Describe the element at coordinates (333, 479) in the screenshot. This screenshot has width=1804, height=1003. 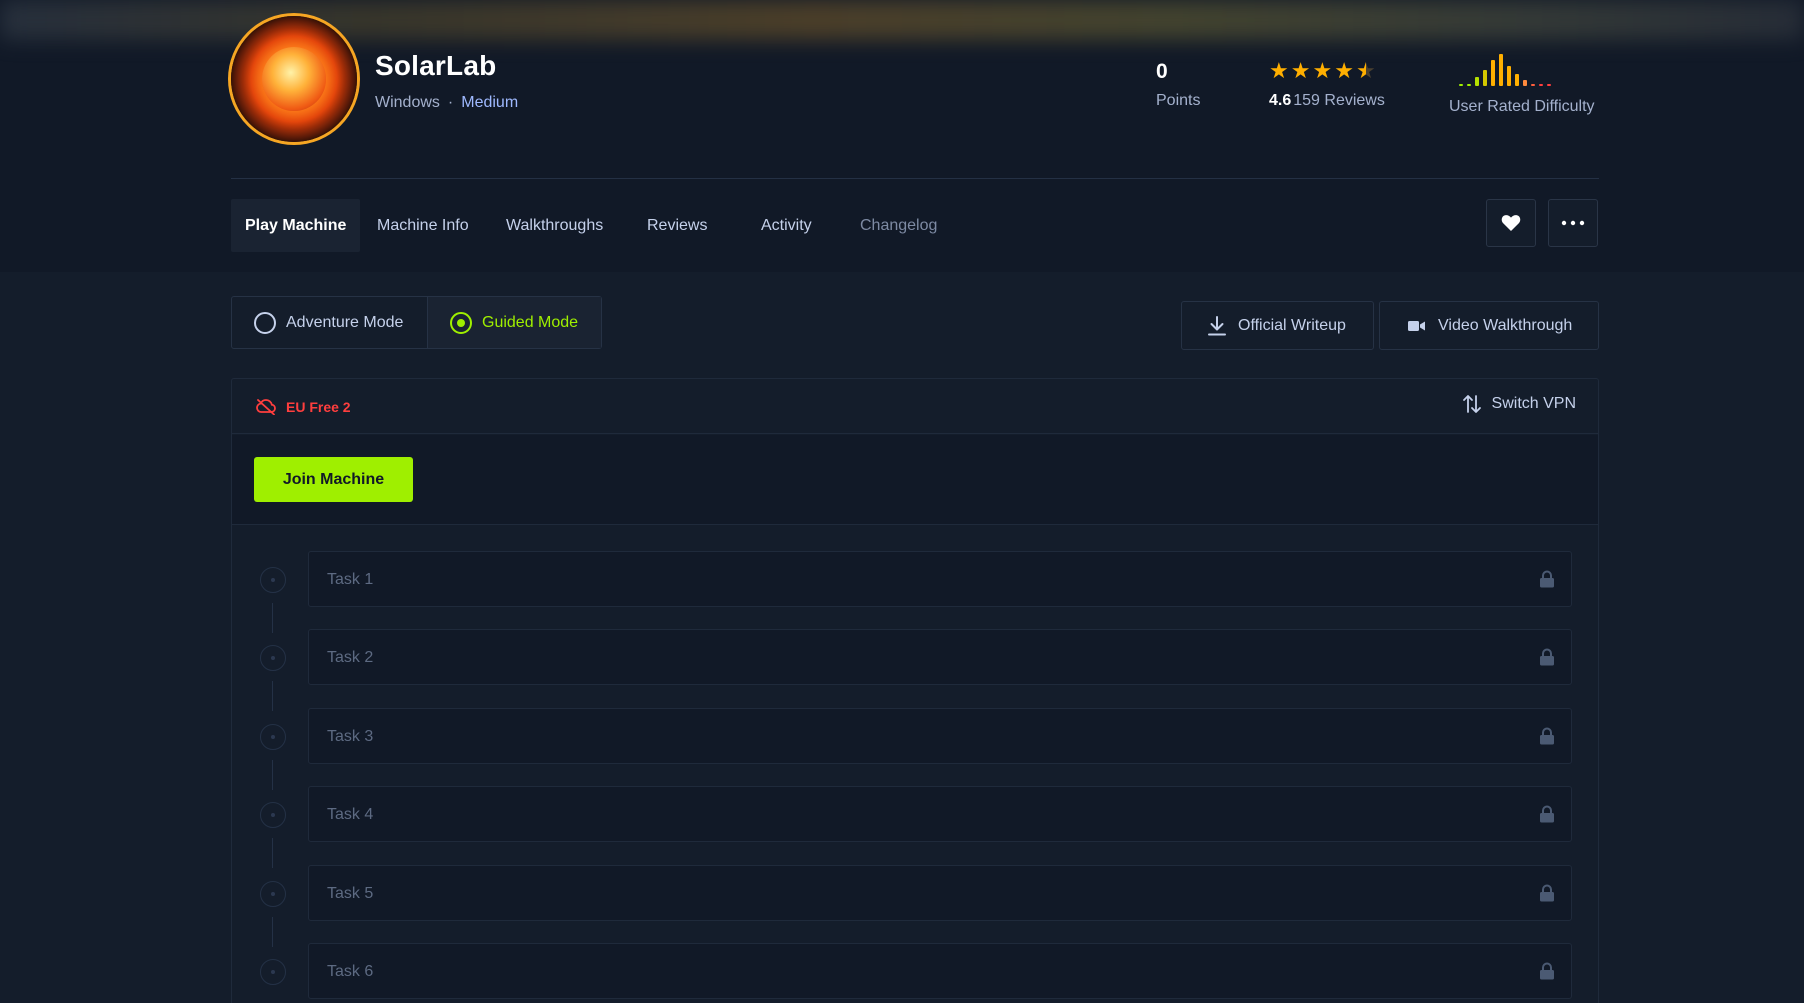
I see `join-machine-button: Join Machine` at that location.